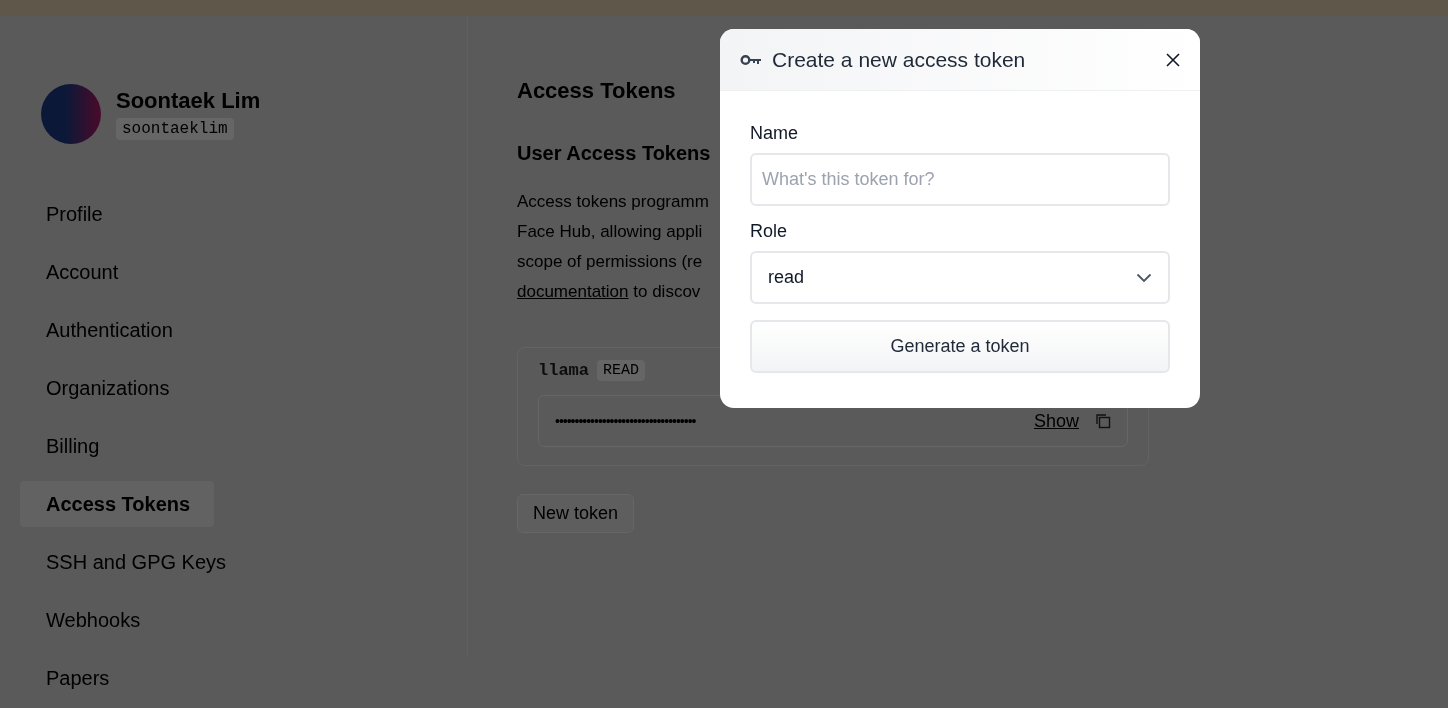 Image resolution: width=1448 pixels, height=708 pixels. I want to click on sidebar-item: Organizations, so click(107, 397).